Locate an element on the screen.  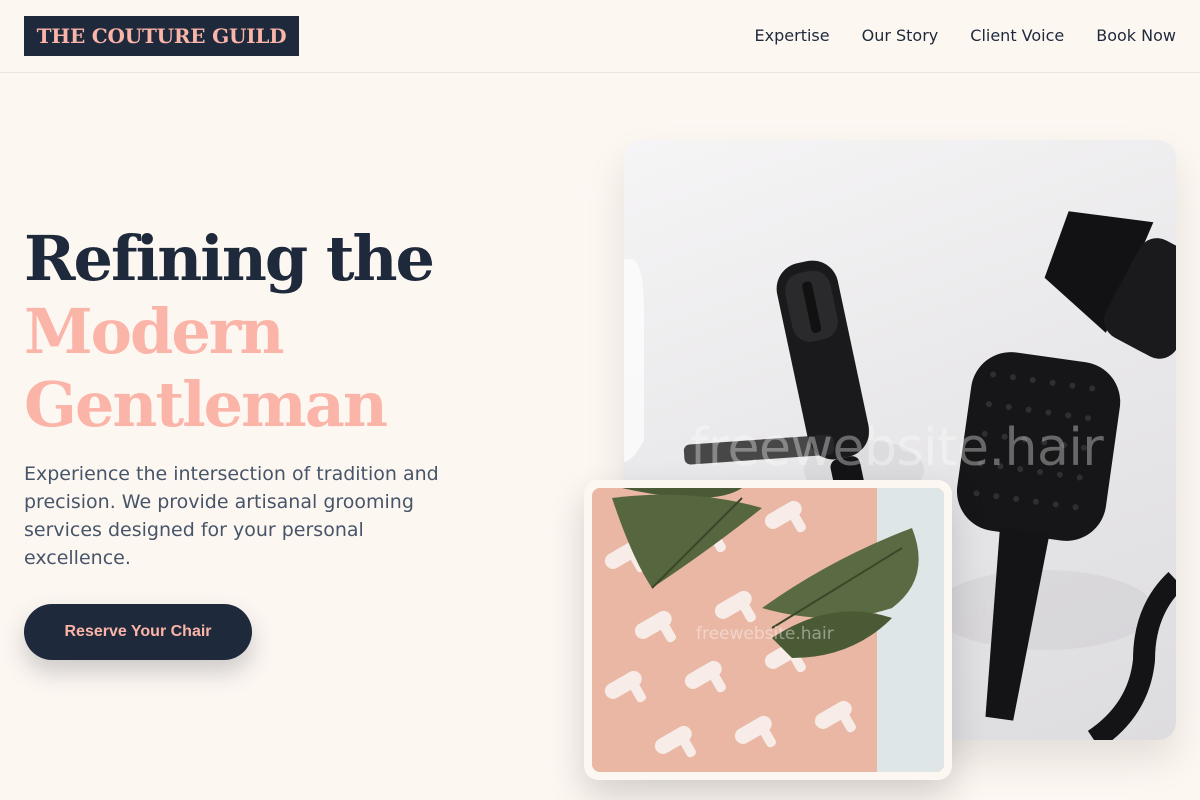
hero-title: Refining the Modern Gentleman is located at coordinates (254, 331).